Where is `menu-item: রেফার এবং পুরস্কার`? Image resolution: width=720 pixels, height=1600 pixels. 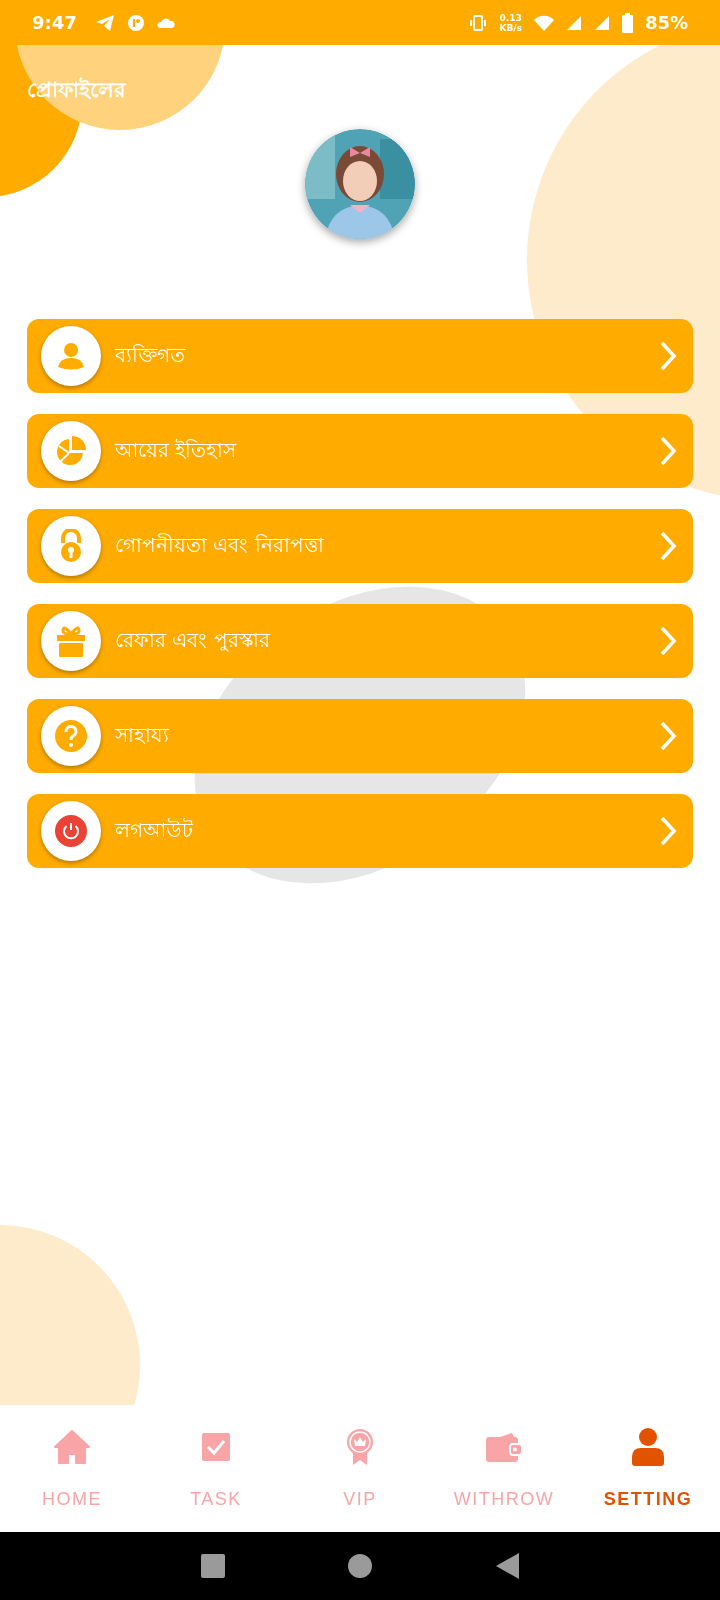
menu-item: রেফার এবং পুরস্কার is located at coordinates (360, 641).